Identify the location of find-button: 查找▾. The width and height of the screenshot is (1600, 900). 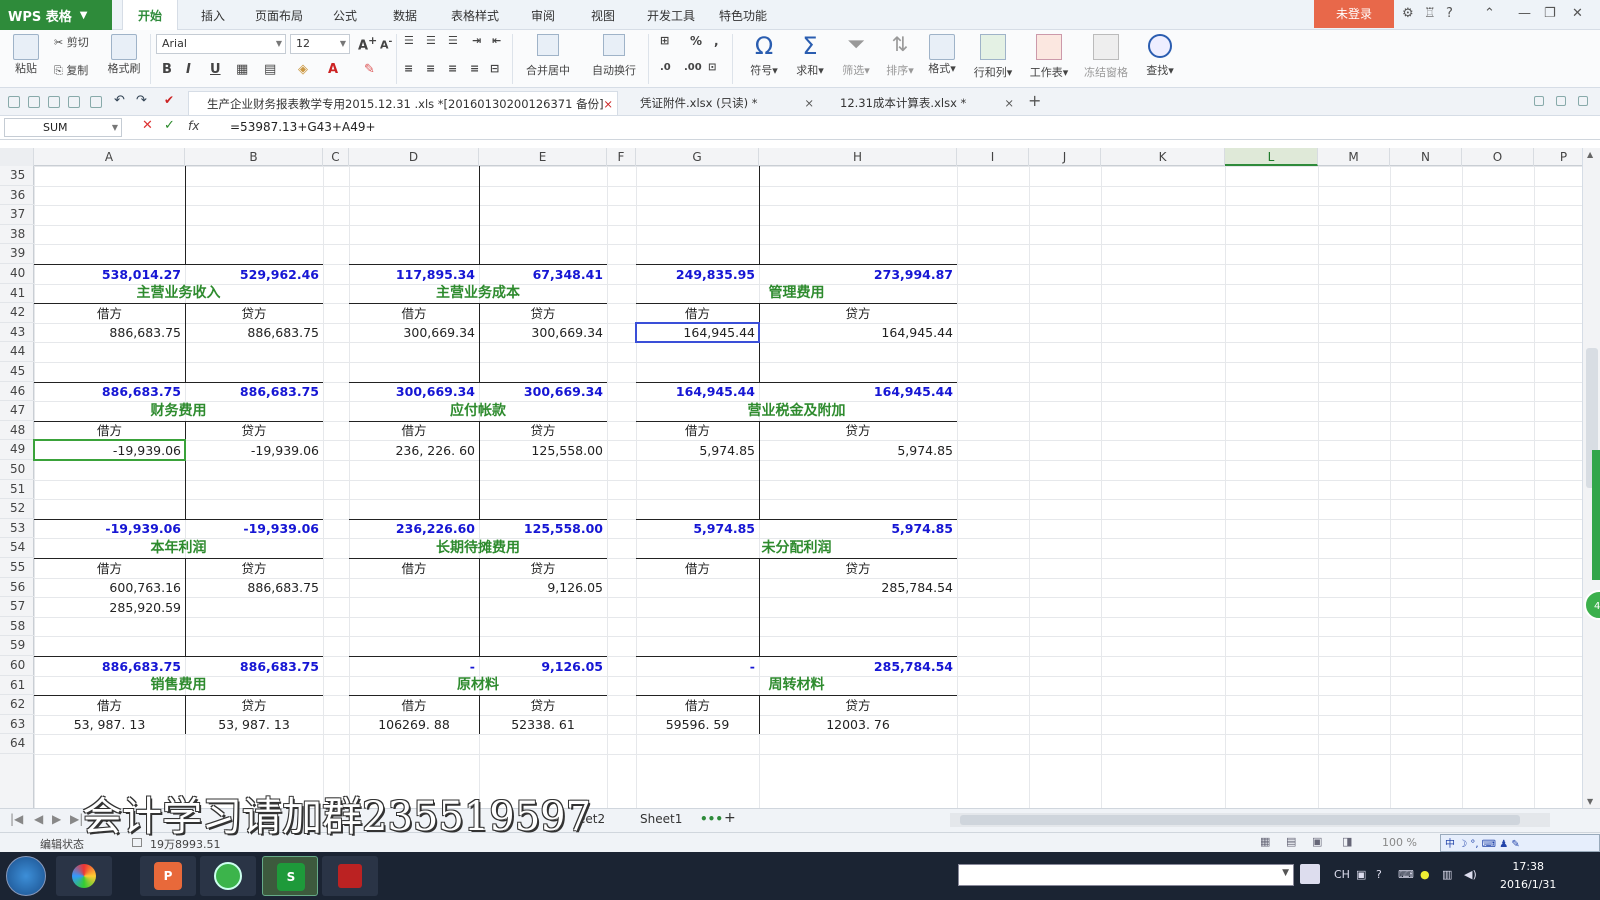
(1160, 56).